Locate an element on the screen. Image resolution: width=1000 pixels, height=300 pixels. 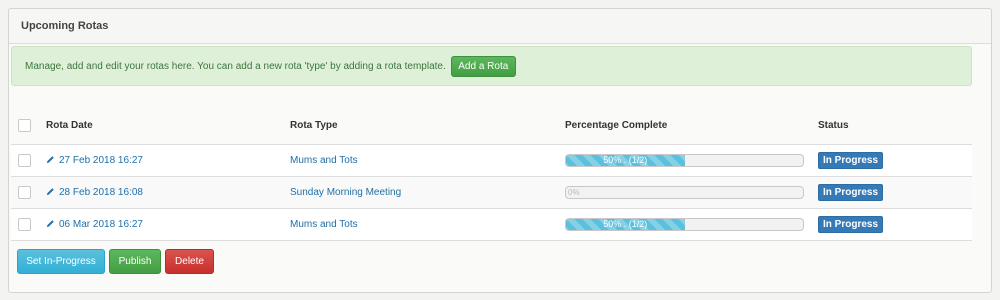
header-status: Status is located at coordinates (894, 126).